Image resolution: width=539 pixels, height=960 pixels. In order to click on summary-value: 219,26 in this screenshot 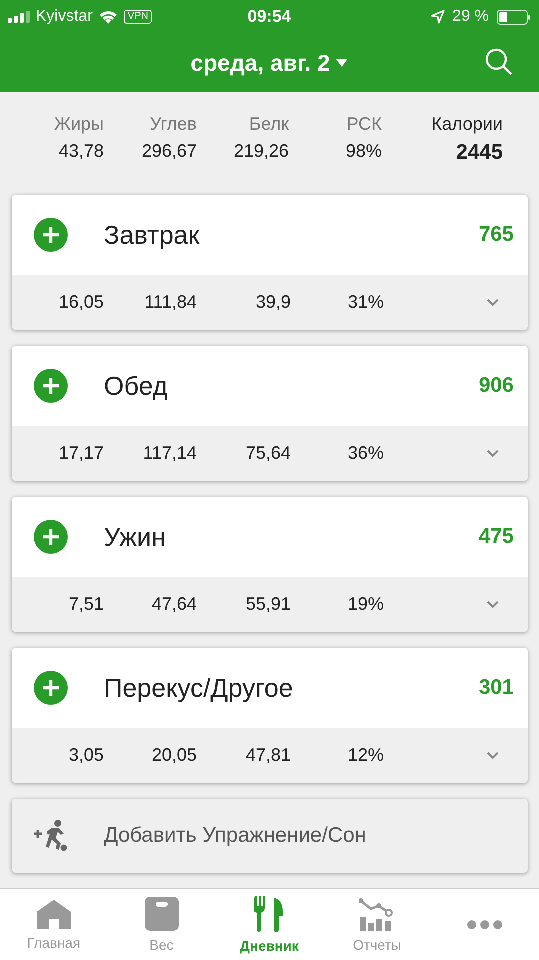, I will do `click(260, 152)`.